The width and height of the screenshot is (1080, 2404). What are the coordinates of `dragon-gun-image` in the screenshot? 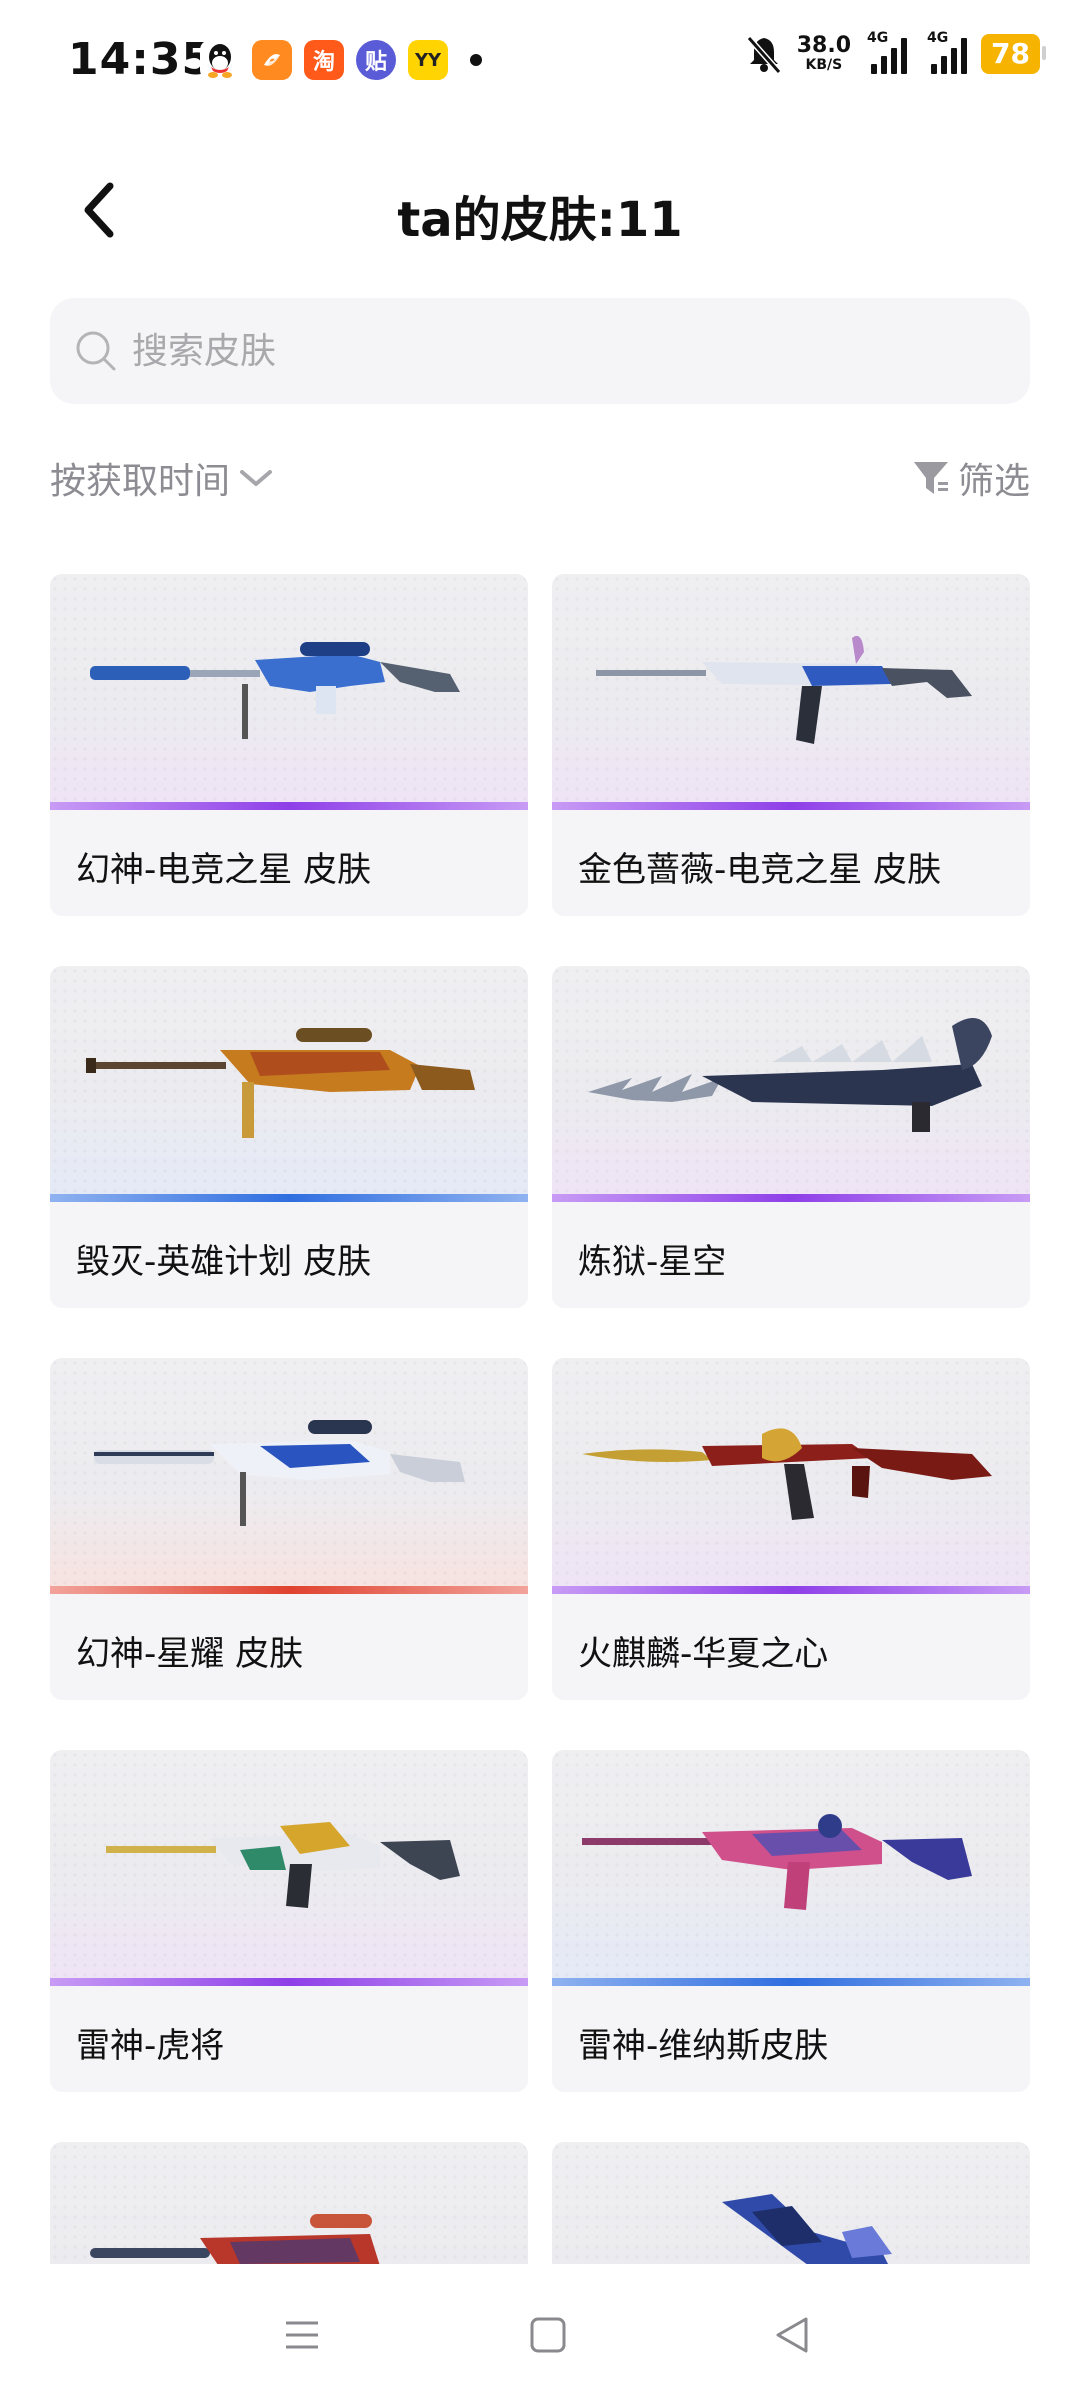 It's located at (790, 1075).